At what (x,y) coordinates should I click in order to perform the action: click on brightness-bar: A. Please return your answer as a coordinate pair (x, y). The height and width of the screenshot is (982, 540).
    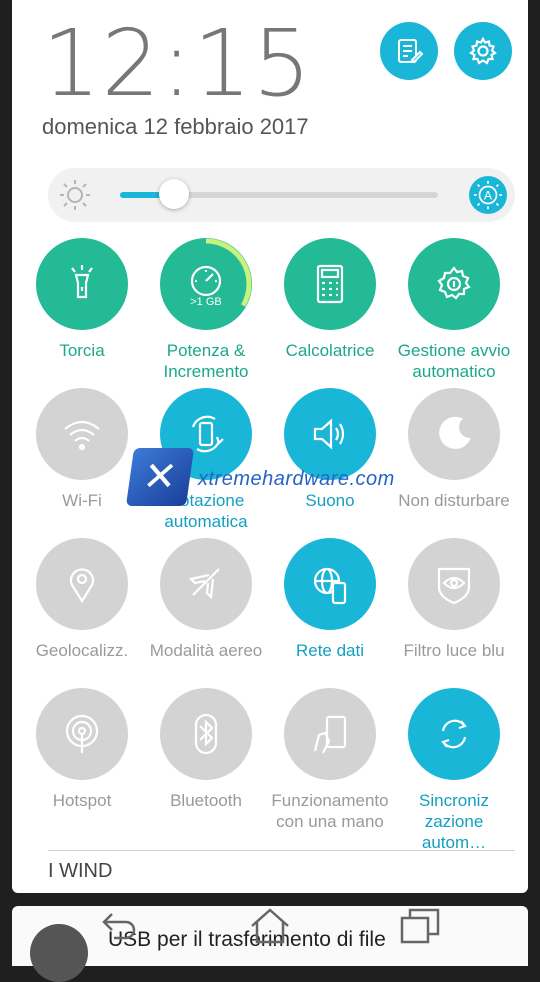
    Looking at the image, I should click on (281, 195).